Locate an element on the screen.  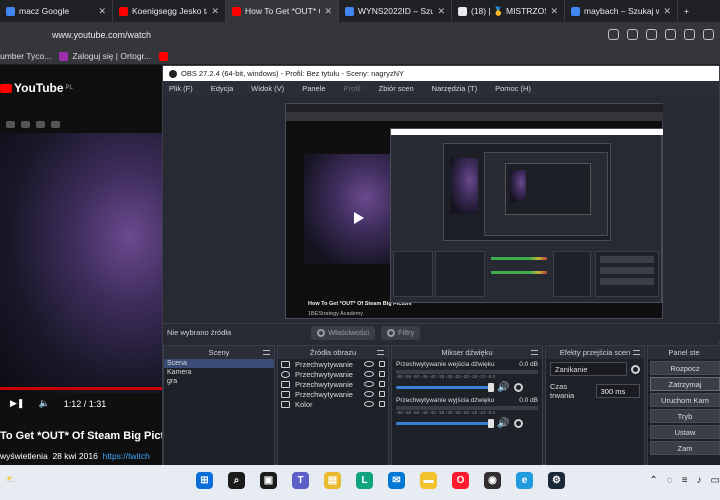
transition-type-select: Zanikanie is located at coordinates (588, 369).